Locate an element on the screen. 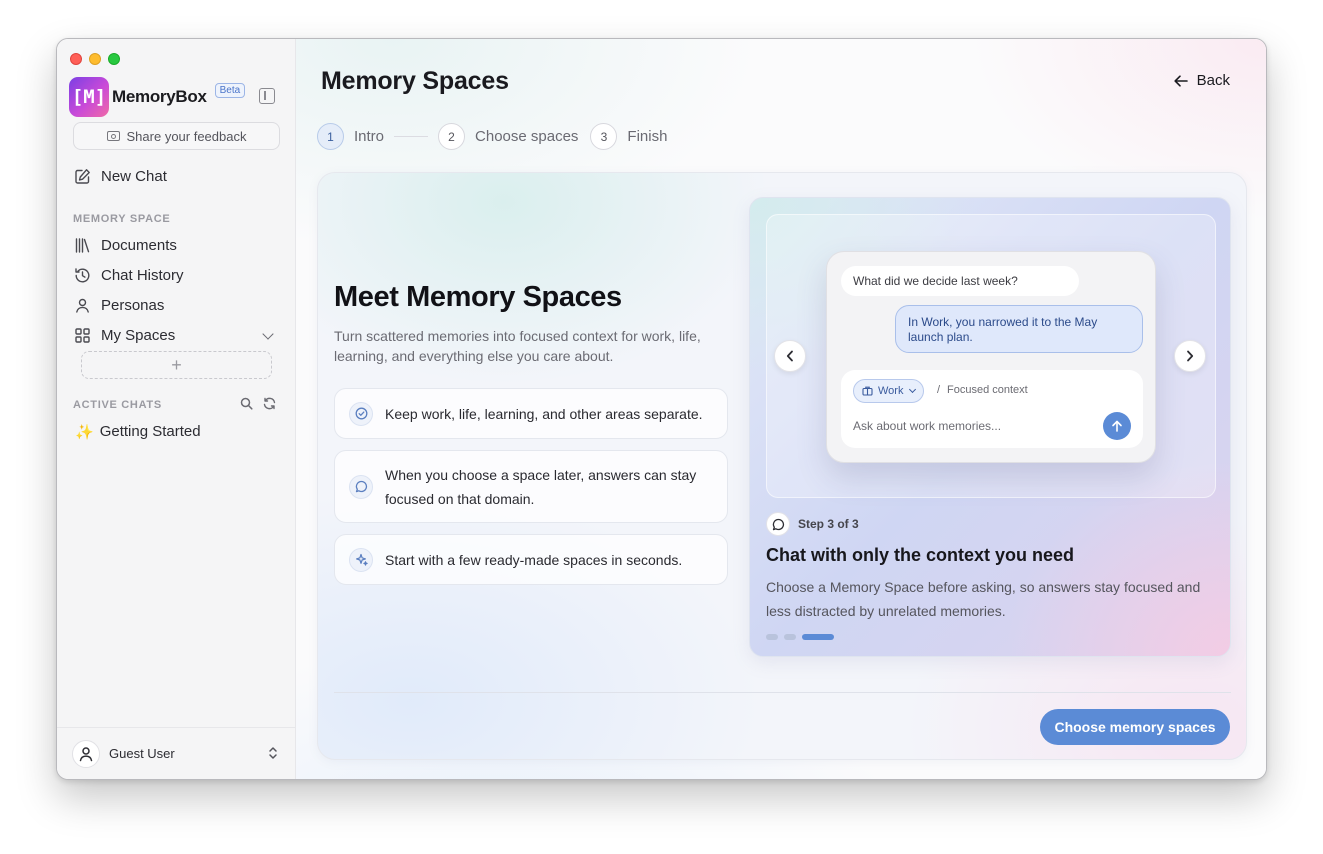  avatar is located at coordinates (86, 753).